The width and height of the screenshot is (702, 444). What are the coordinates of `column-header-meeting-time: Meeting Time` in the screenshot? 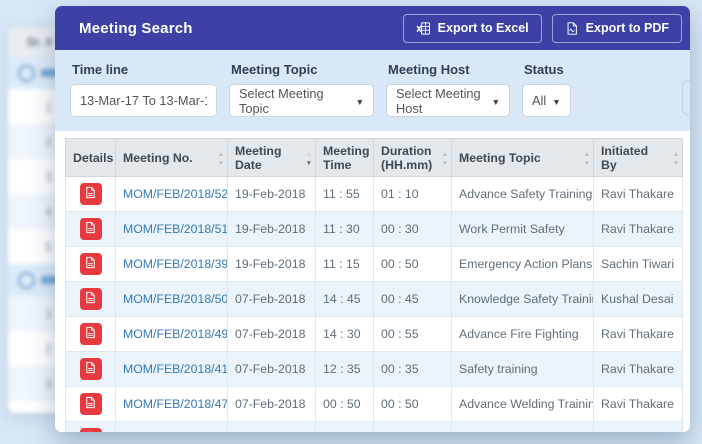 It's located at (344, 157).